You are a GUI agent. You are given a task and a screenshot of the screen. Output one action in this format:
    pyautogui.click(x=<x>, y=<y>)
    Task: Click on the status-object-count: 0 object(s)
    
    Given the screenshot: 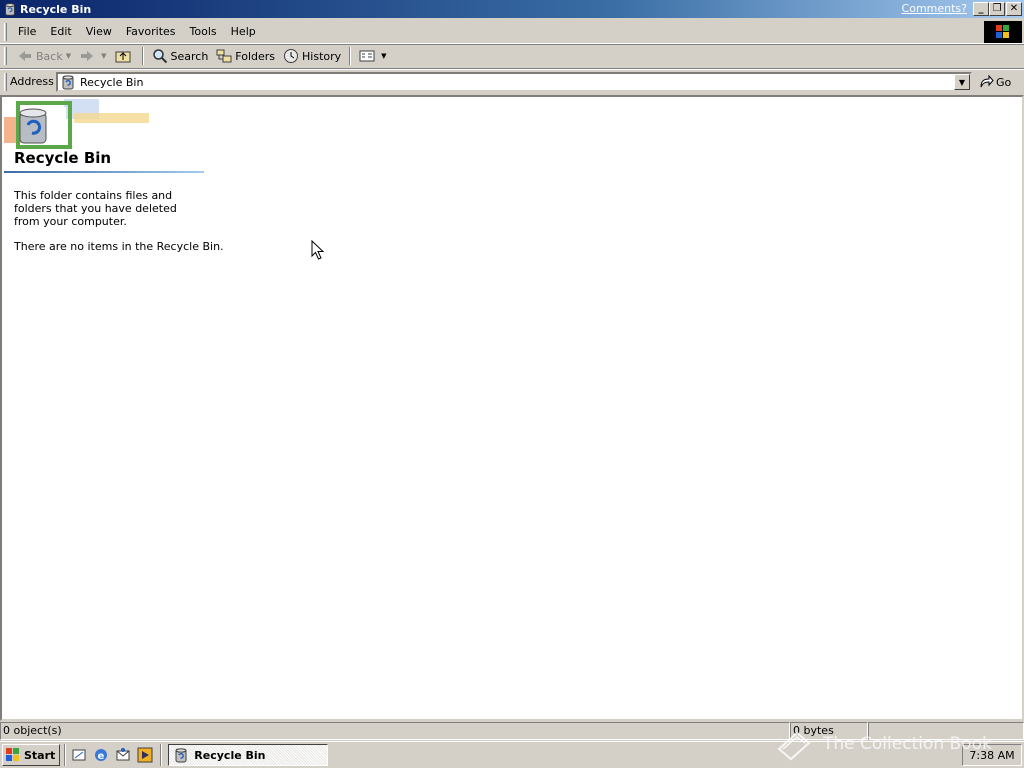 What is the action you would take?
    pyautogui.click(x=395, y=731)
    